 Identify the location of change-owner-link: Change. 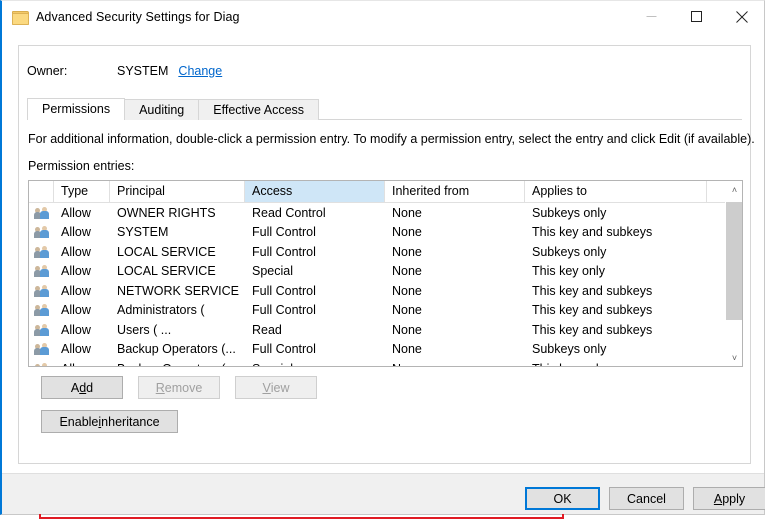
(200, 71).